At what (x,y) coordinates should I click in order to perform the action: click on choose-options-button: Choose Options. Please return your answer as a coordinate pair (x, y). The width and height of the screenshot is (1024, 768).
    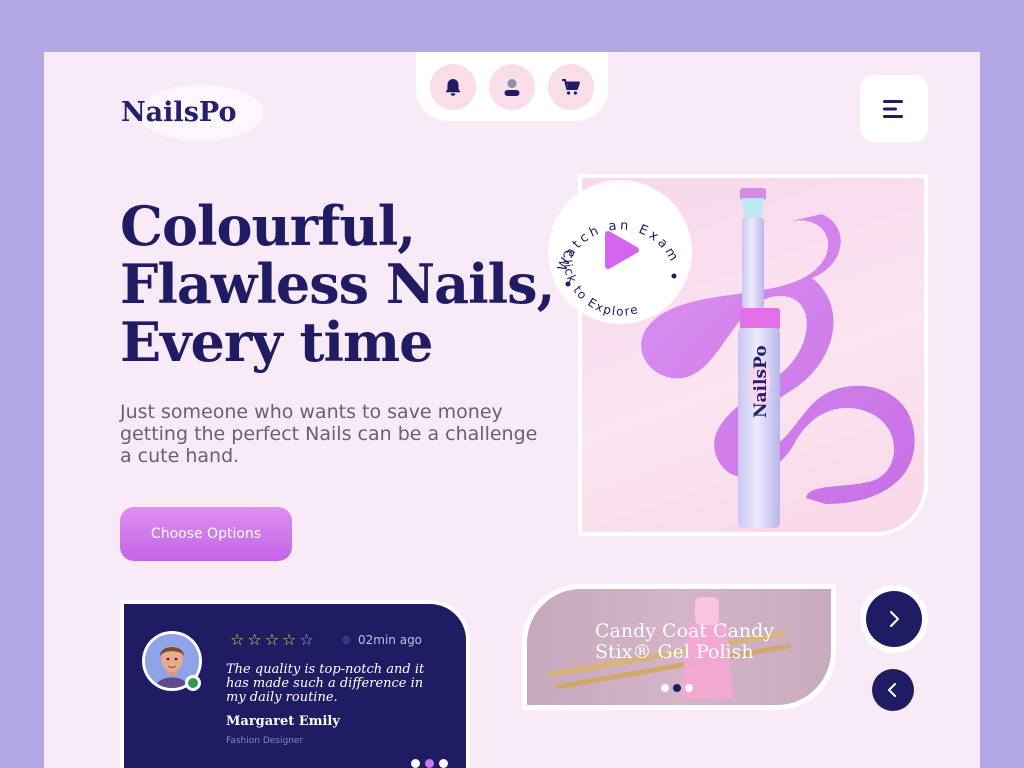
    Looking at the image, I should click on (206, 534).